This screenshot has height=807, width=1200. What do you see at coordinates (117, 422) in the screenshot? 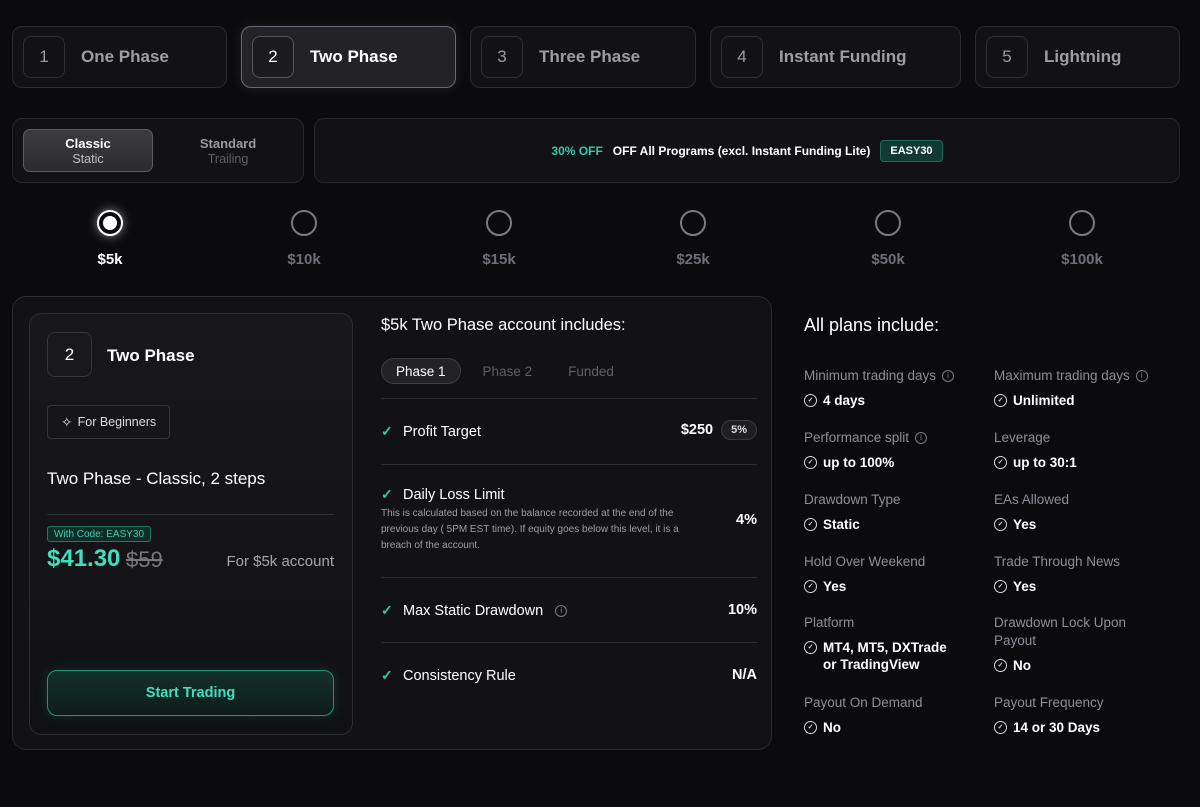
I see `badge-label: For Beginners` at bounding box center [117, 422].